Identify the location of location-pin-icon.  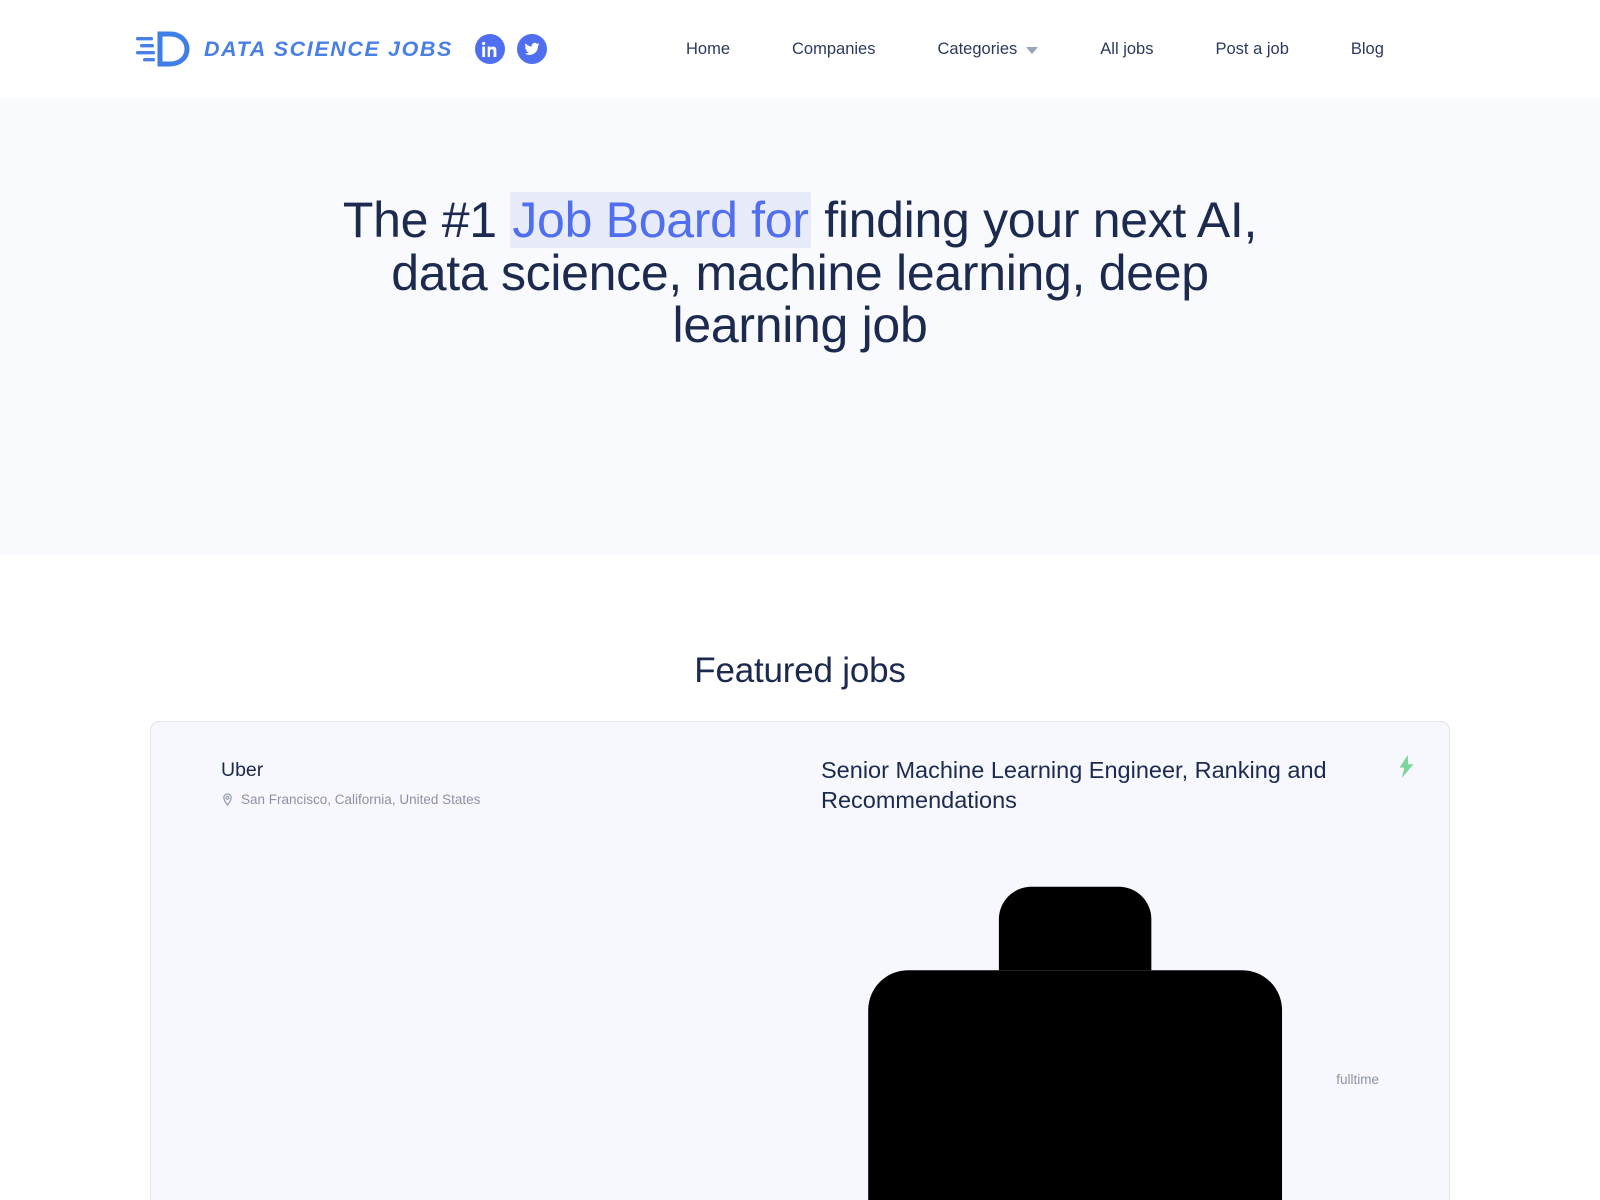
(227, 799).